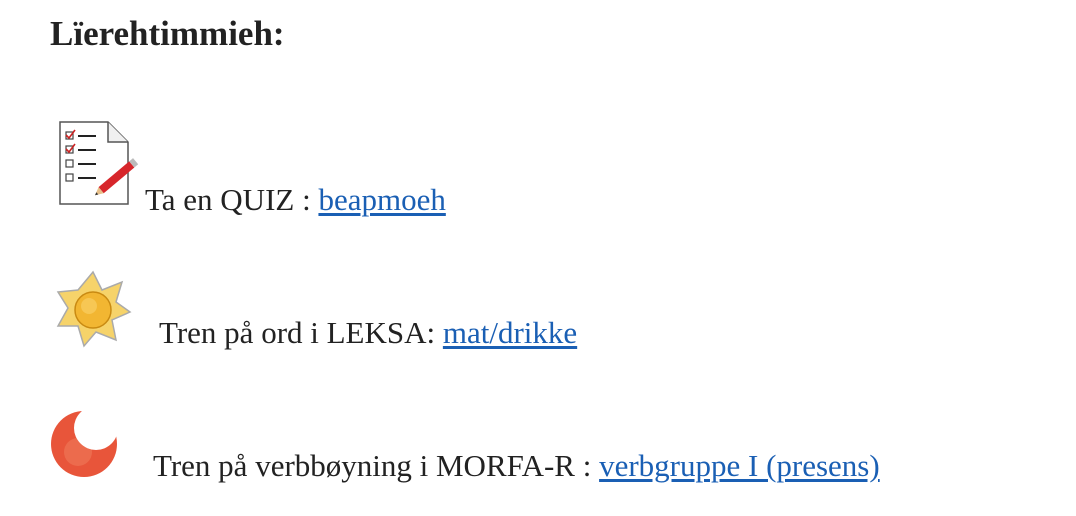 The width and height of the screenshot is (1076, 516). I want to click on leksa-label: Tren på ord i LEKSA:, so click(301, 332).